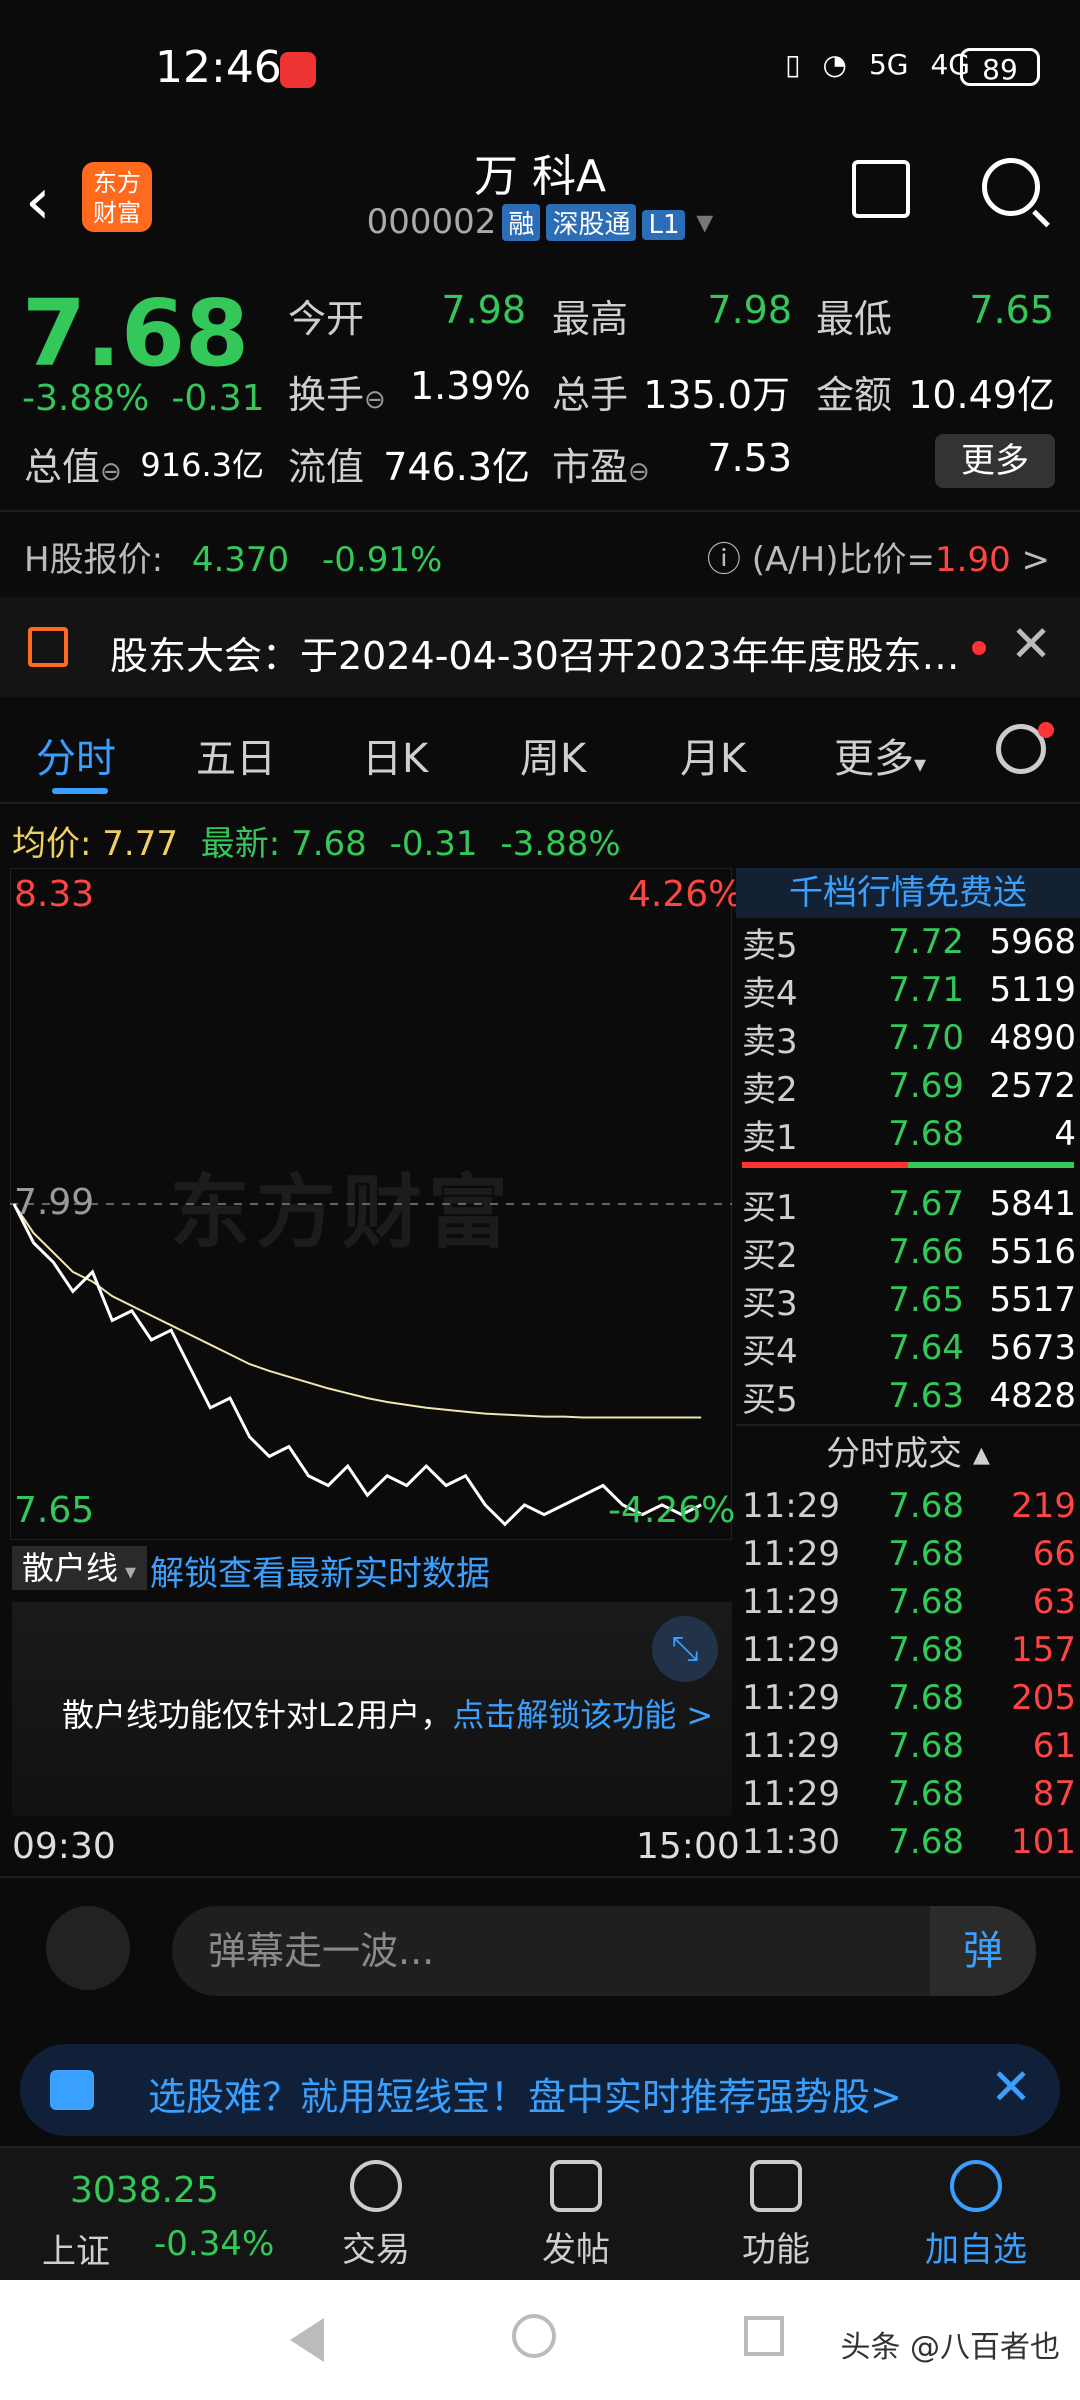 The height and width of the screenshot is (2400, 1080). I want to click on open-label: 今开, so click(326, 319).